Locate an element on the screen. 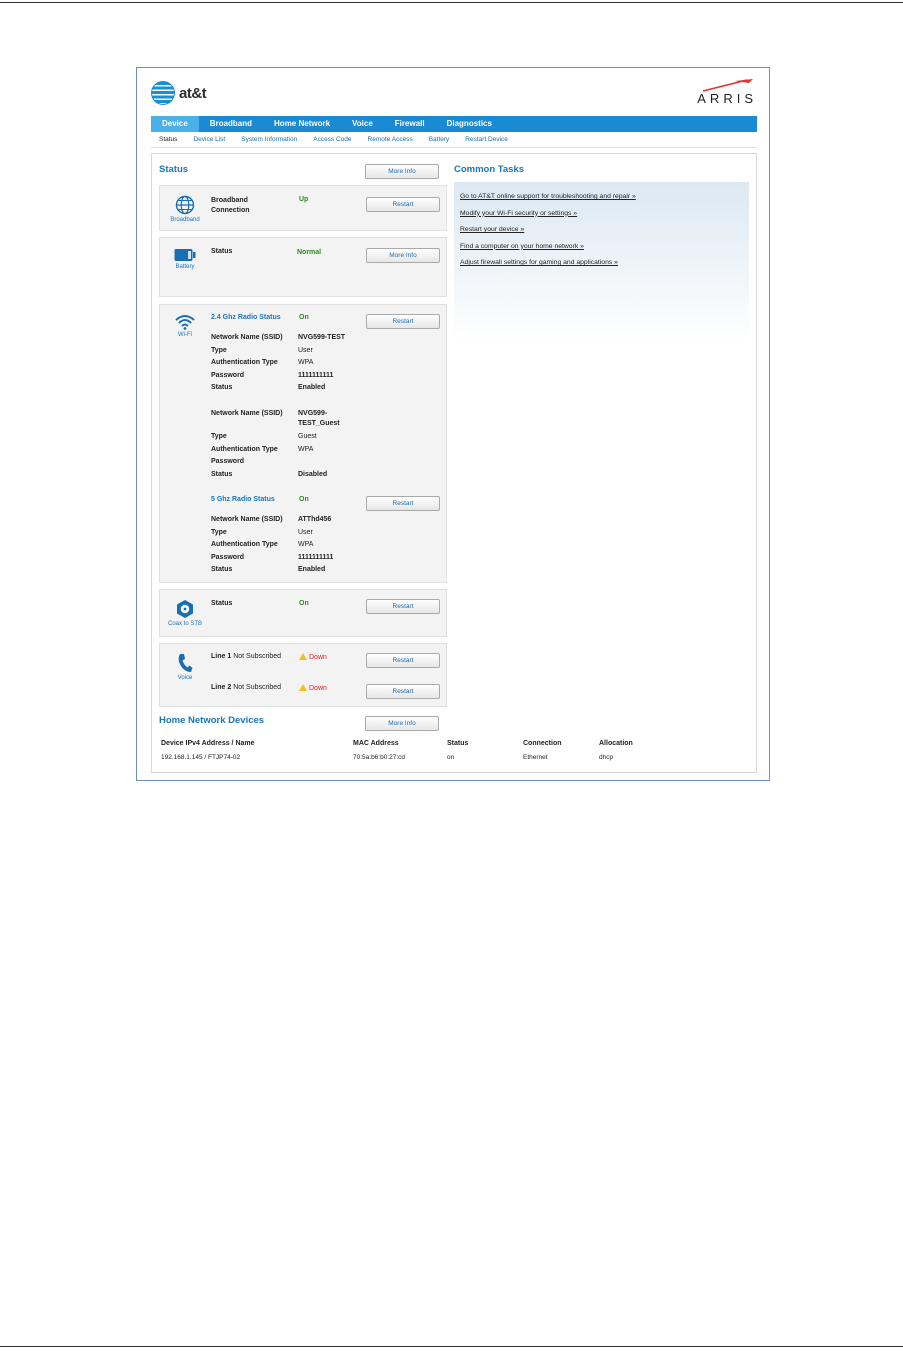  net1-status-value: Enabled is located at coordinates (312, 387).